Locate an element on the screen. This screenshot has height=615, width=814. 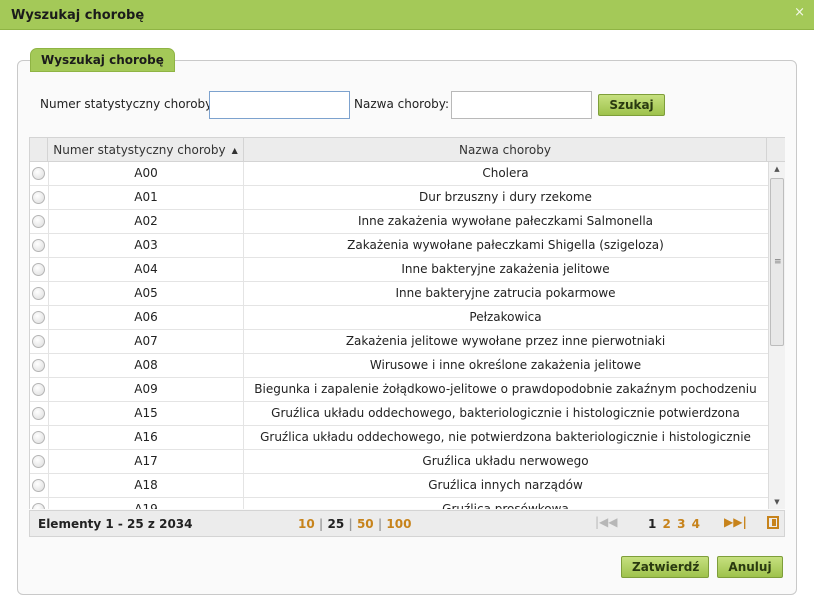
select-column-header is located at coordinates (39, 150).